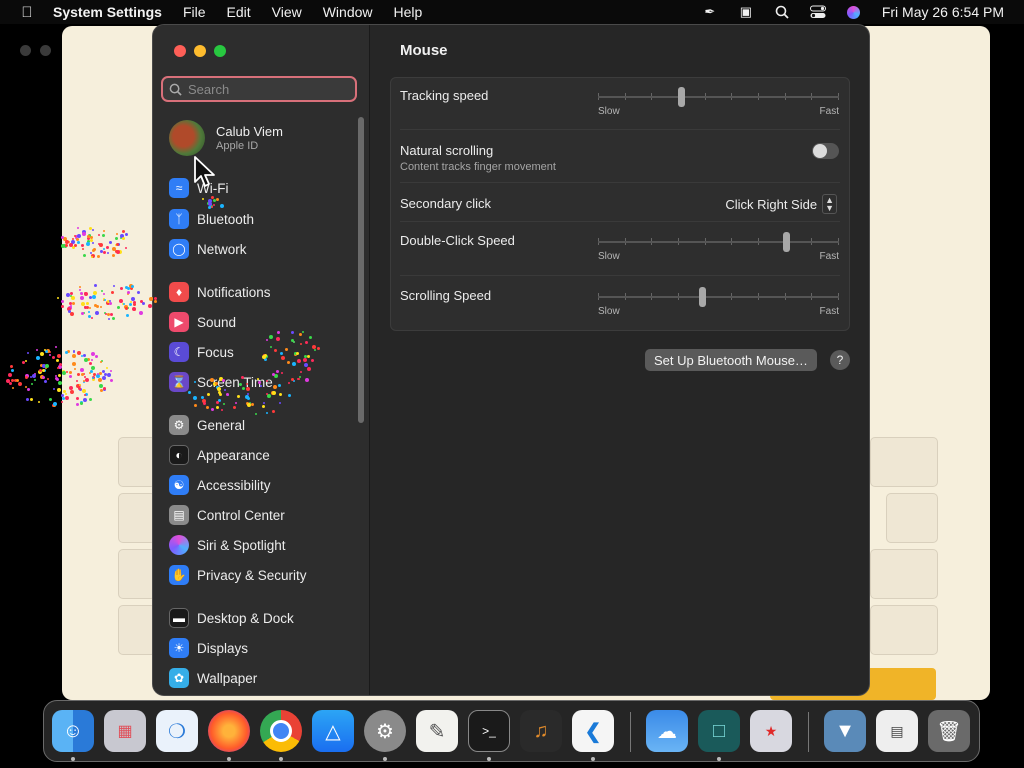  I want to click on sidebar-item-desktop-dock: ▬ Desktop & Dock, so click(231, 618).